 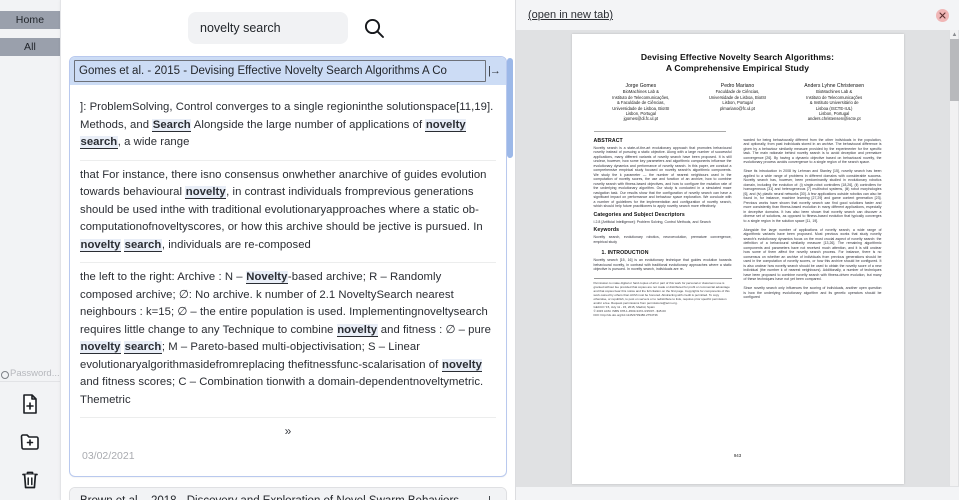 What do you see at coordinates (641, 119) in the screenshot?
I see `pdf-author-email: jgomes@di.fc.ul.pt` at bounding box center [641, 119].